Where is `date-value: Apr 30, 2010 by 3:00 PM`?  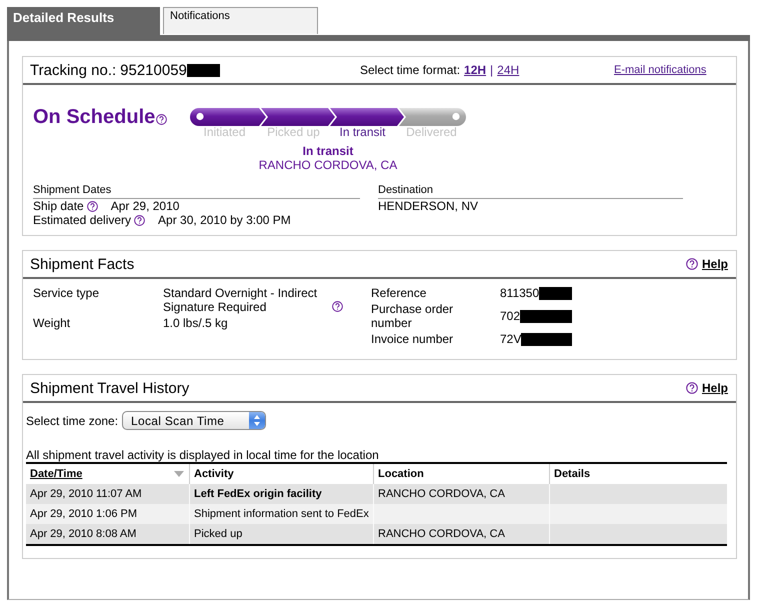 date-value: Apr 30, 2010 by 3:00 PM is located at coordinates (224, 220).